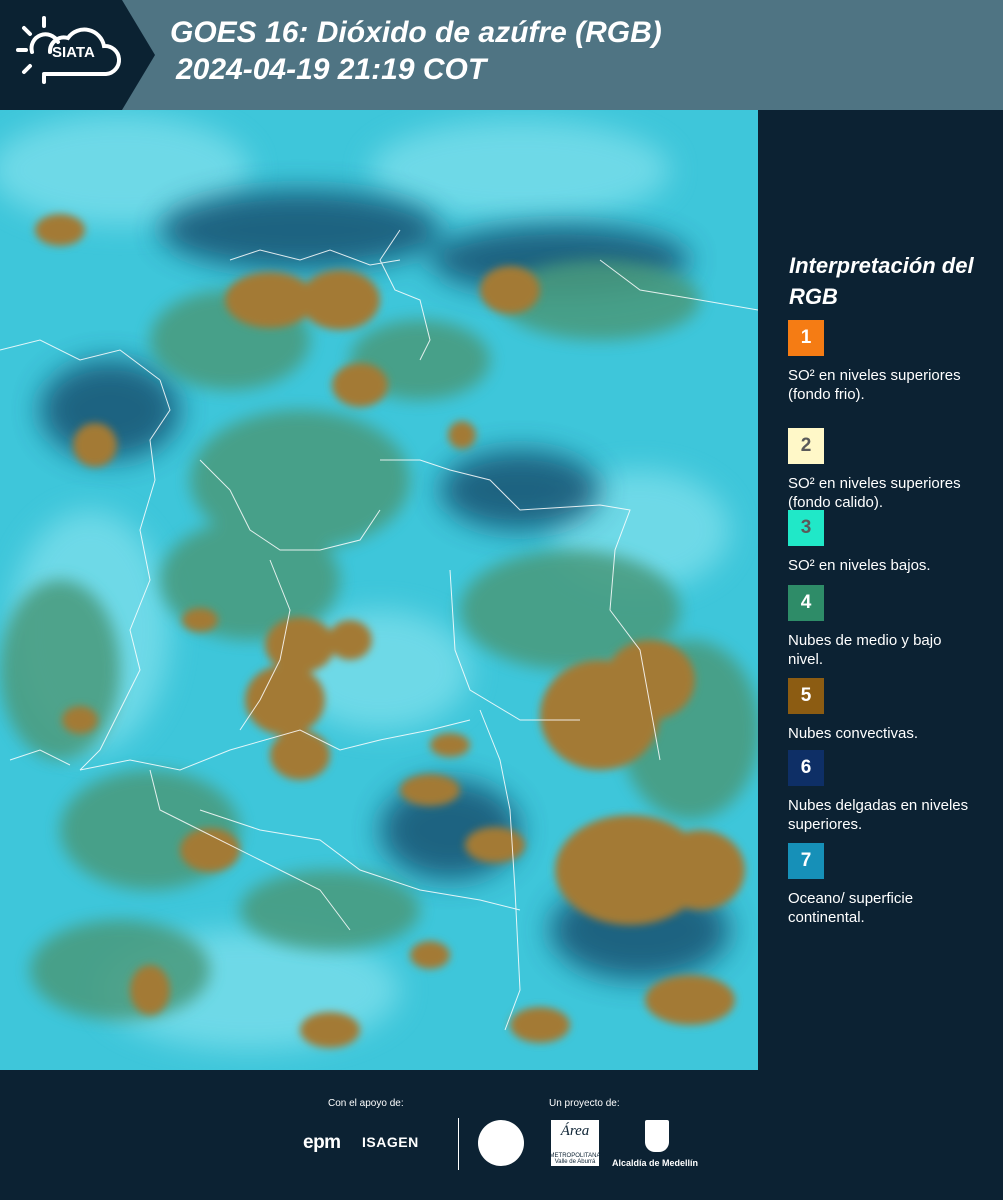  What do you see at coordinates (584, 1103) in the screenshot?
I see `project-label: Un proyecto de:` at bounding box center [584, 1103].